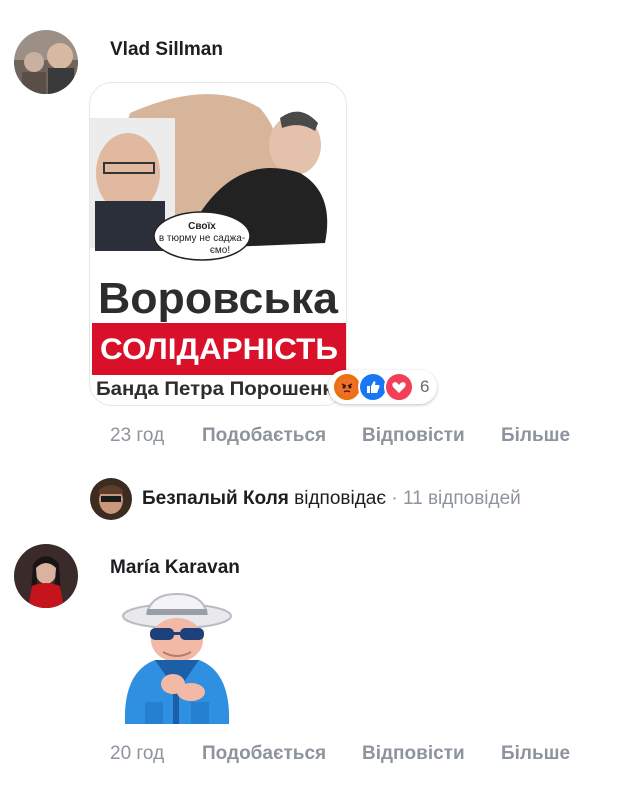 The width and height of the screenshot is (640, 795). Describe the element at coordinates (399, 387) in the screenshot. I see `love-icon` at that location.